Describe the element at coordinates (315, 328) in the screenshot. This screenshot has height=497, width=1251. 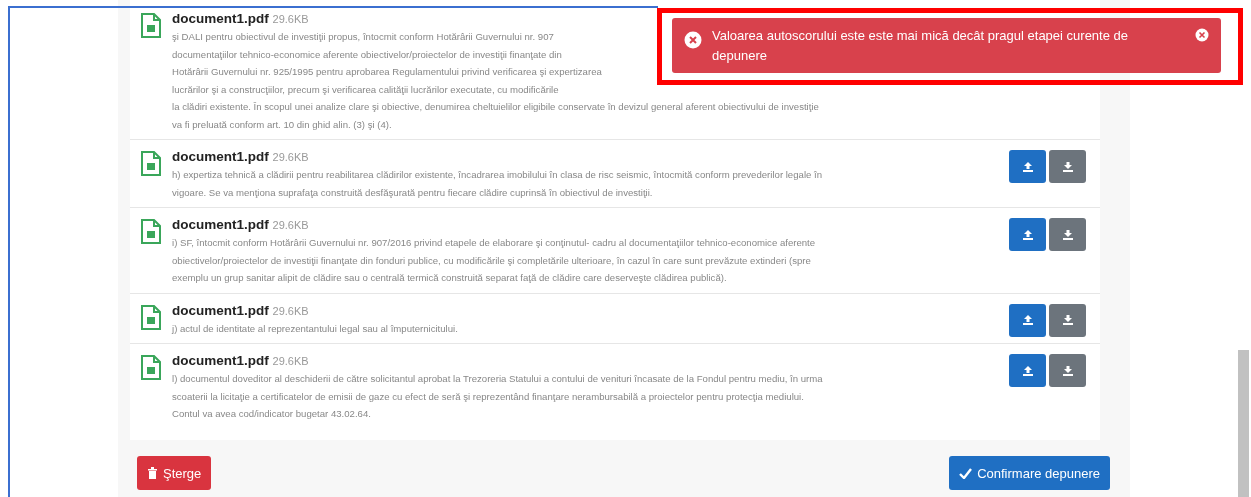
I see `file-description: j) actul de identitate al reprezentantului legal sau al împuternicitului.` at that location.